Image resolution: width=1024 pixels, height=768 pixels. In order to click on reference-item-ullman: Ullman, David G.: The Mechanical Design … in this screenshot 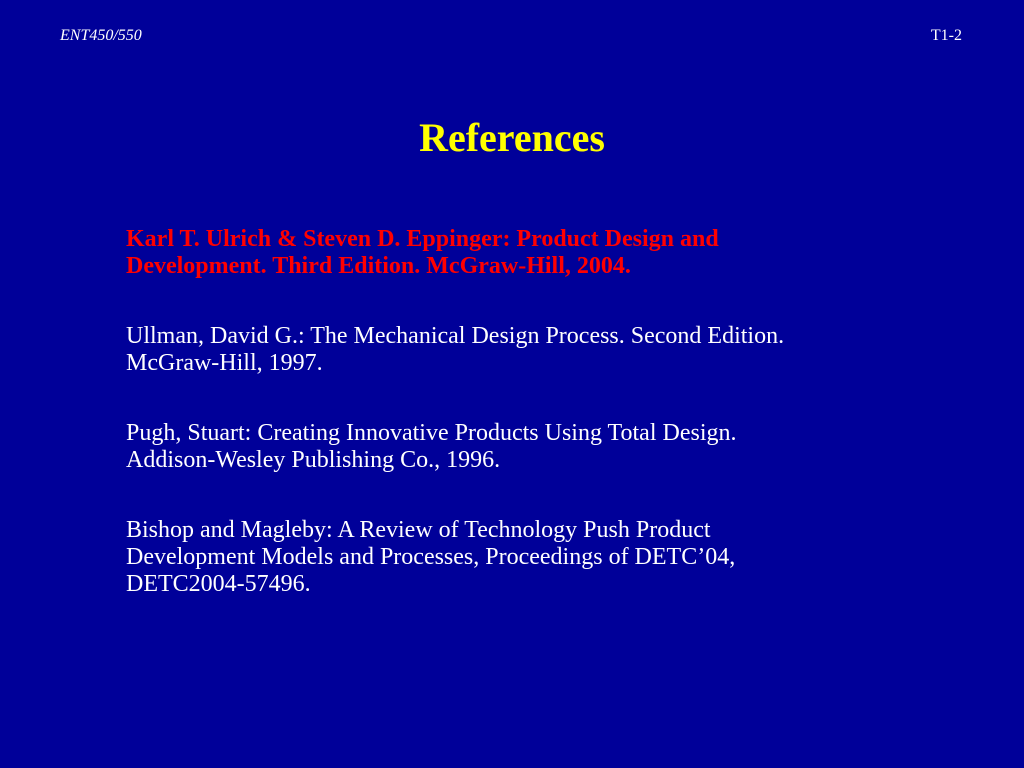, I will do `click(455, 349)`.